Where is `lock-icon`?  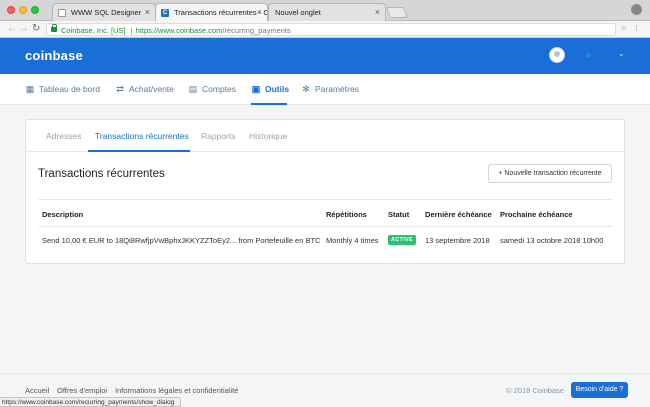
lock-icon is located at coordinates (54, 28).